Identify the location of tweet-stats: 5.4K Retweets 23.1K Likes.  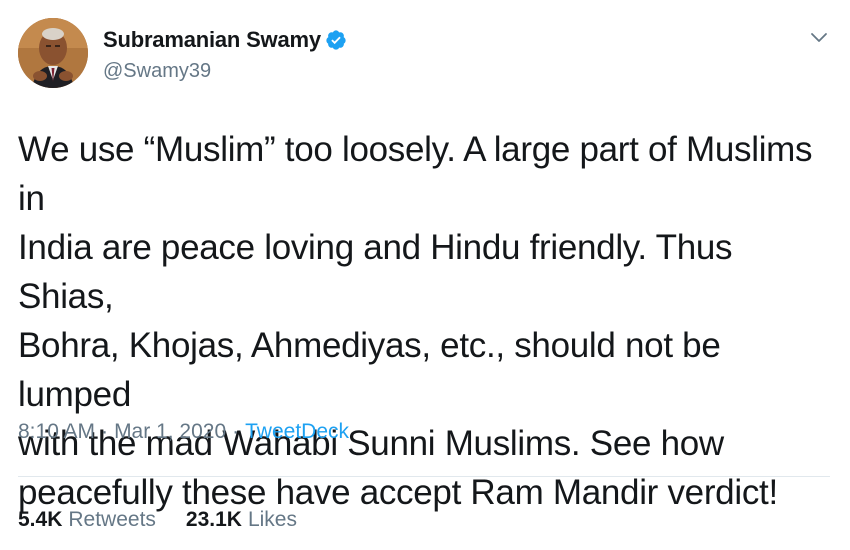
(172, 520).